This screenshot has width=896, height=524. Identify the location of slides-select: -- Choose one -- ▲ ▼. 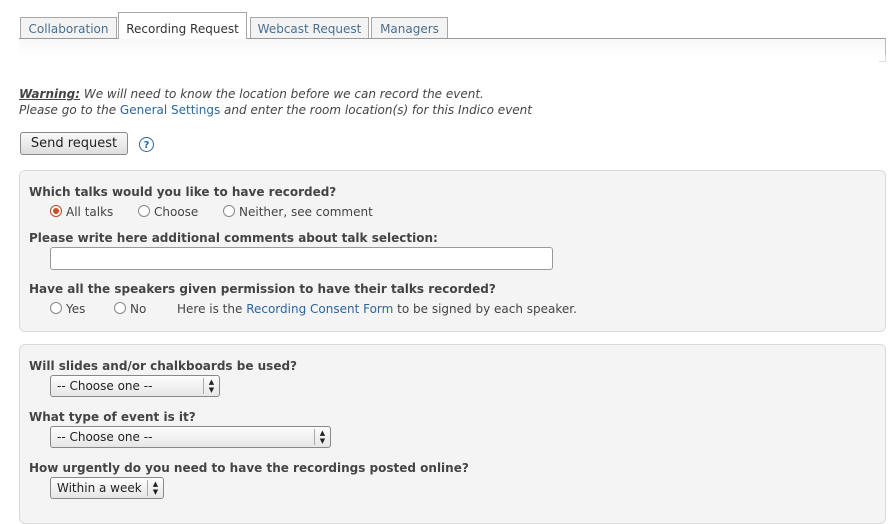
(135, 386).